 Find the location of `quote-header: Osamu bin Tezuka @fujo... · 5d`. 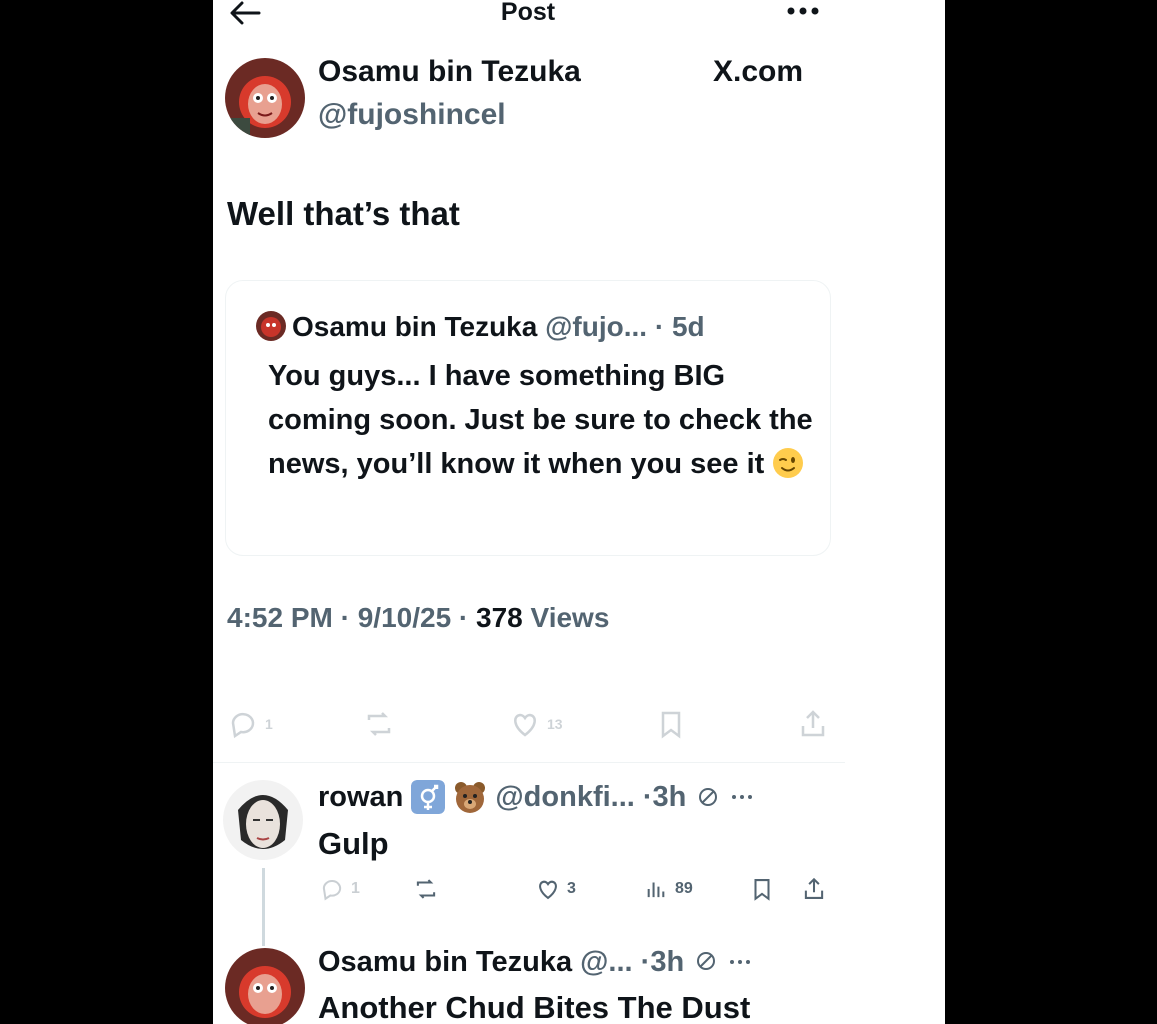

quote-header: Osamu bin Tezuka @fujo... · 5d is located at coordinates (498, 327).